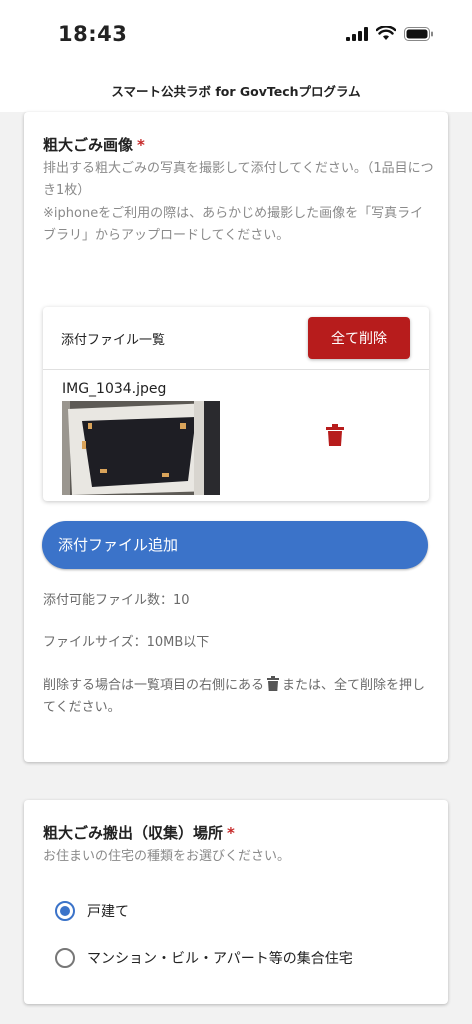  Describe the element at coordinates (65, 911) in the screenshot. I see `radio-button-selected` at that location.